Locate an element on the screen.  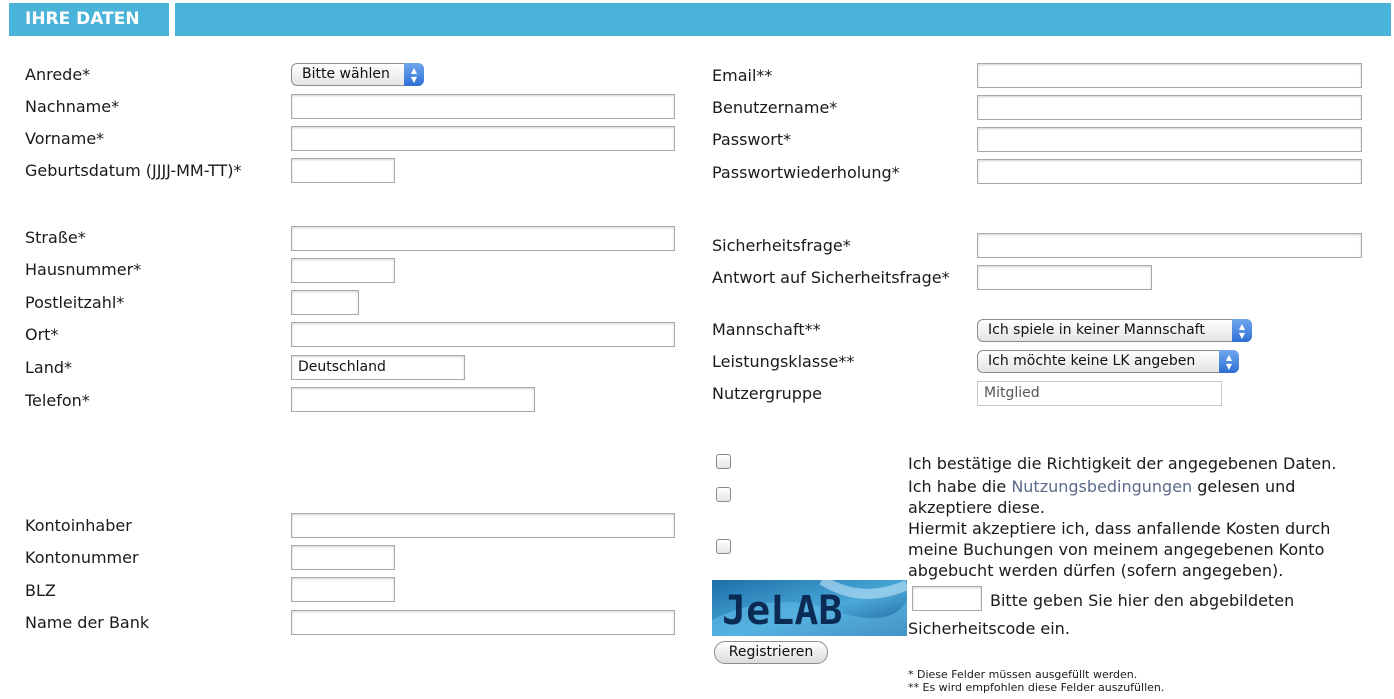
required-footnote: * Diese Felder müssen ausgefüllt werden. is located at coordinates (1023, 674).